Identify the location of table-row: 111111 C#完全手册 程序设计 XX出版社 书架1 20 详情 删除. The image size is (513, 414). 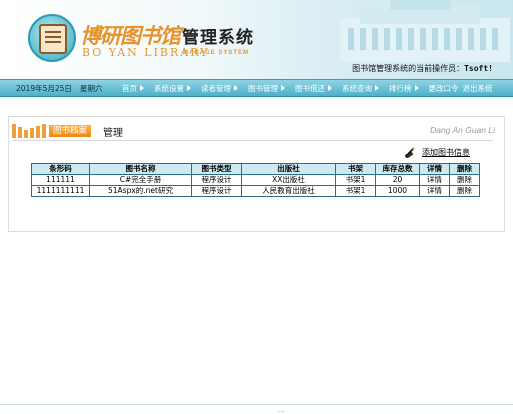
(255, 180).